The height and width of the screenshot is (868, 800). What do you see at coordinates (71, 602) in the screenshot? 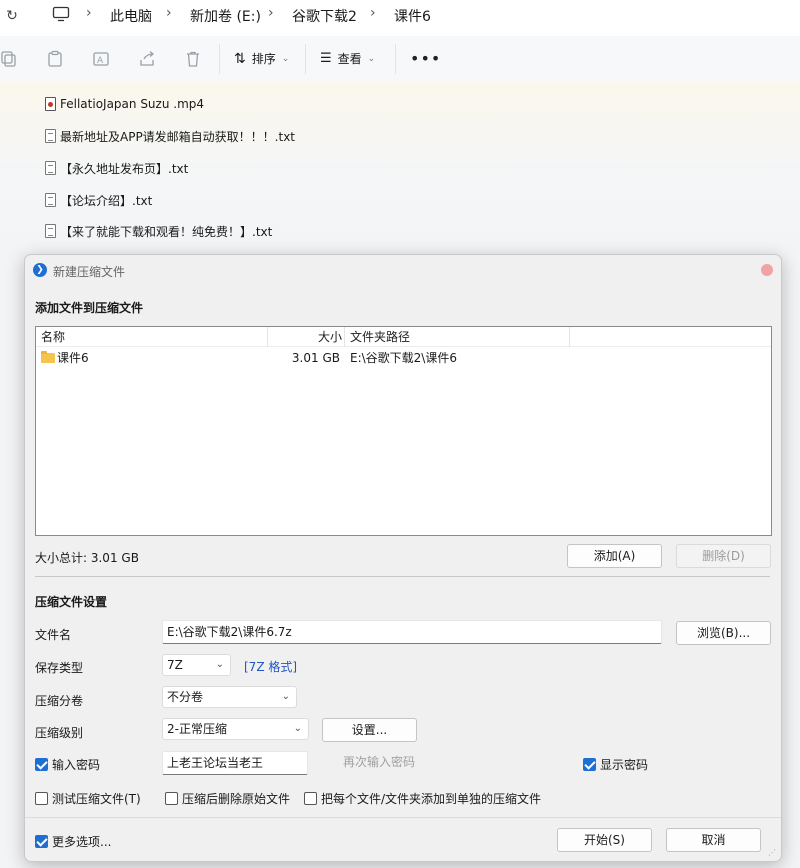
I see `settings-section-title: 压缩文件设置` at bounding box center [71, 602].